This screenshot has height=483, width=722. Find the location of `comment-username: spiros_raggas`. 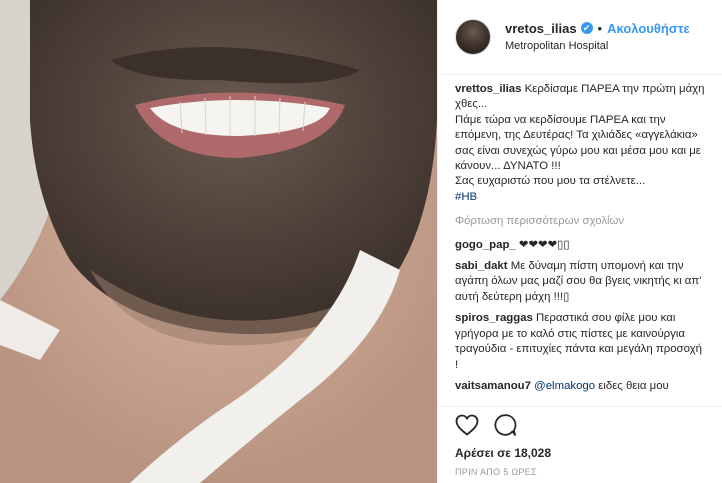

comment-username: spiros_raggas is located at coordinates (494, 318).